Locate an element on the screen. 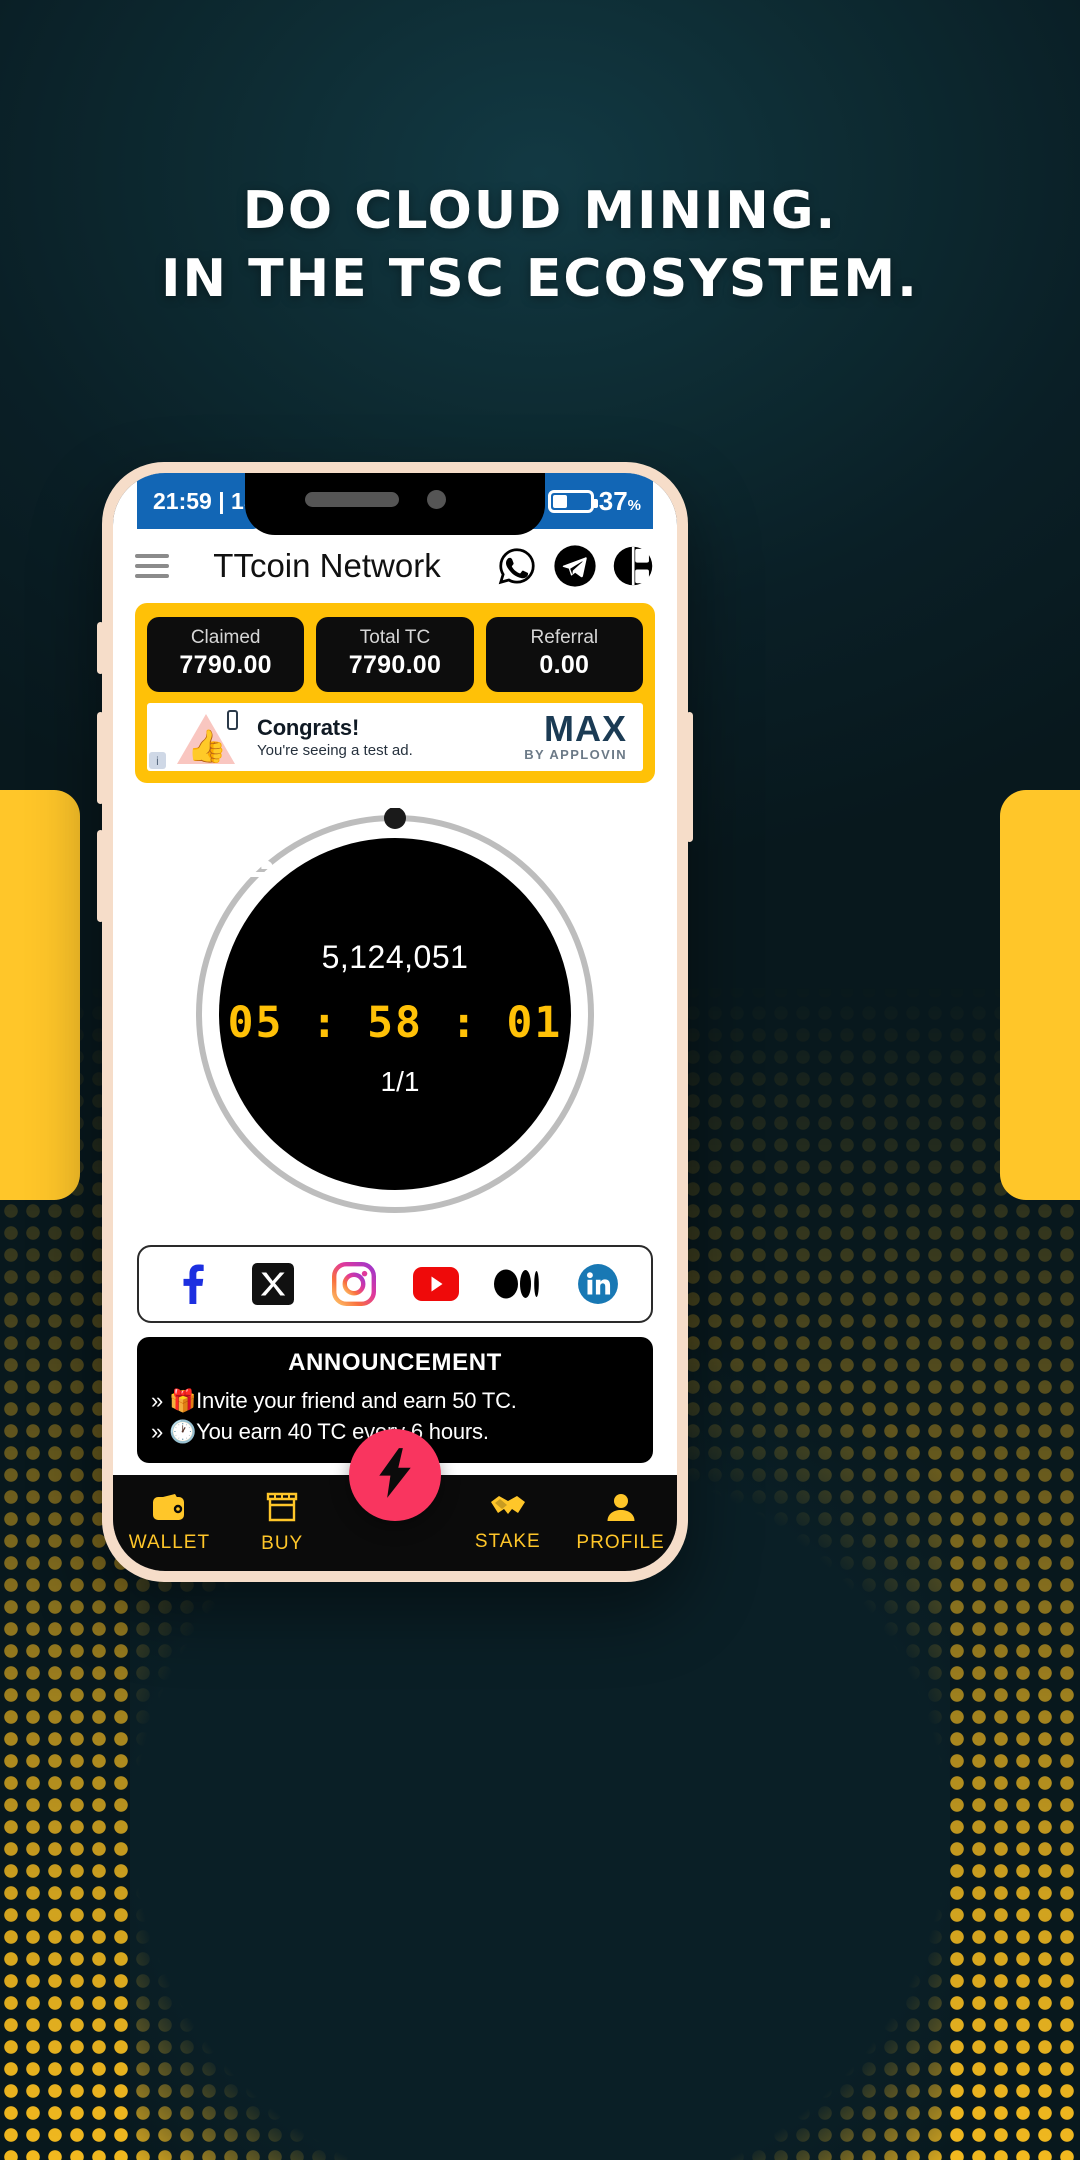 The width and height of the screenshot is (1080, 2160). ad-brand-logo: MAX BY APPLOVIN is located at coordinates (575, 735).